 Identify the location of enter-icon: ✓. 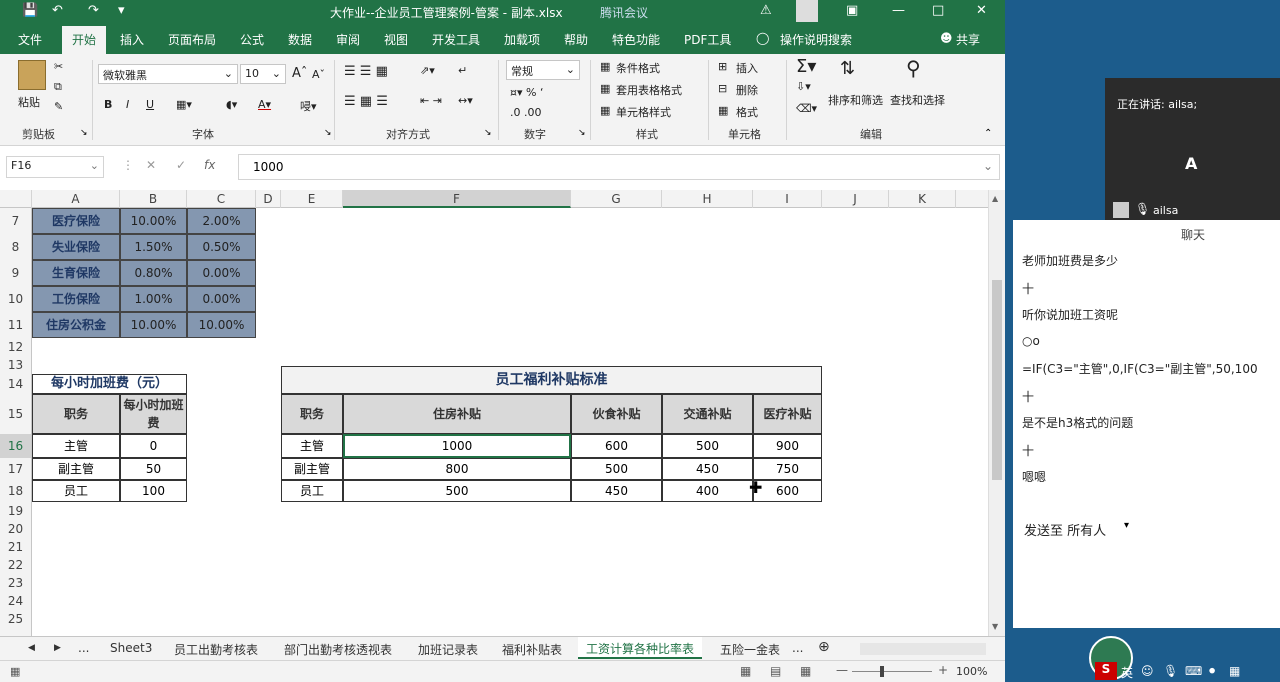
(181, 165).